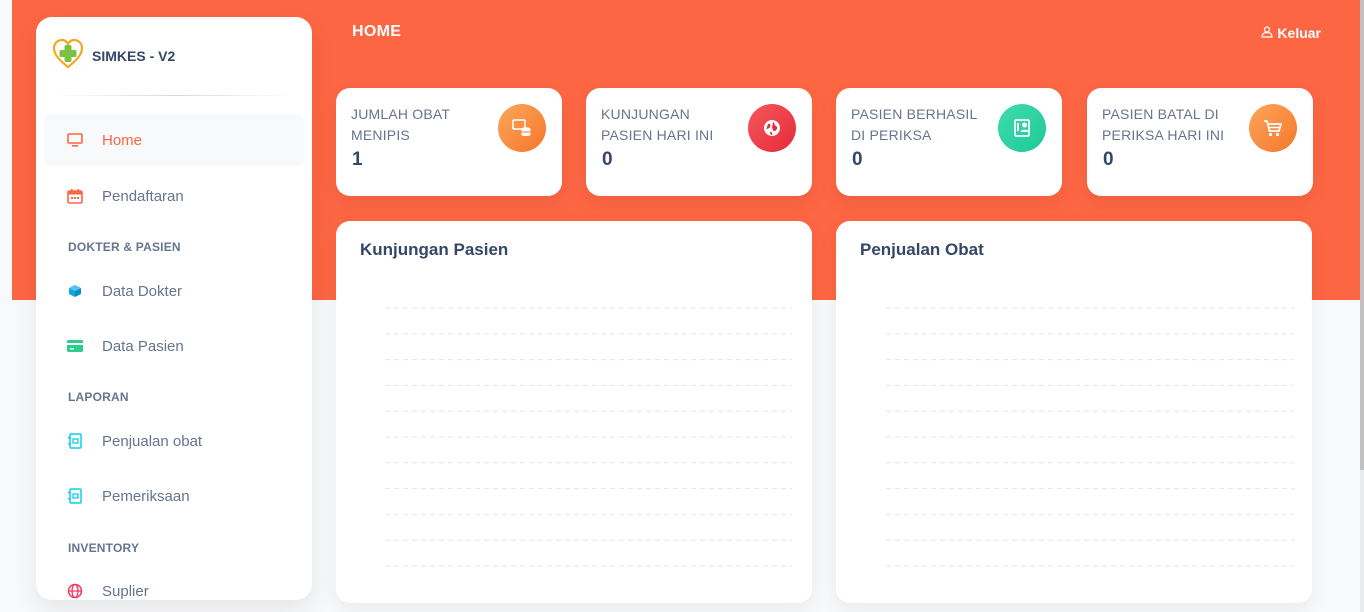  What do you see at coordinates (772, 128) in the screenshot?
I see `world-icon` at bounding box center [772, 128].